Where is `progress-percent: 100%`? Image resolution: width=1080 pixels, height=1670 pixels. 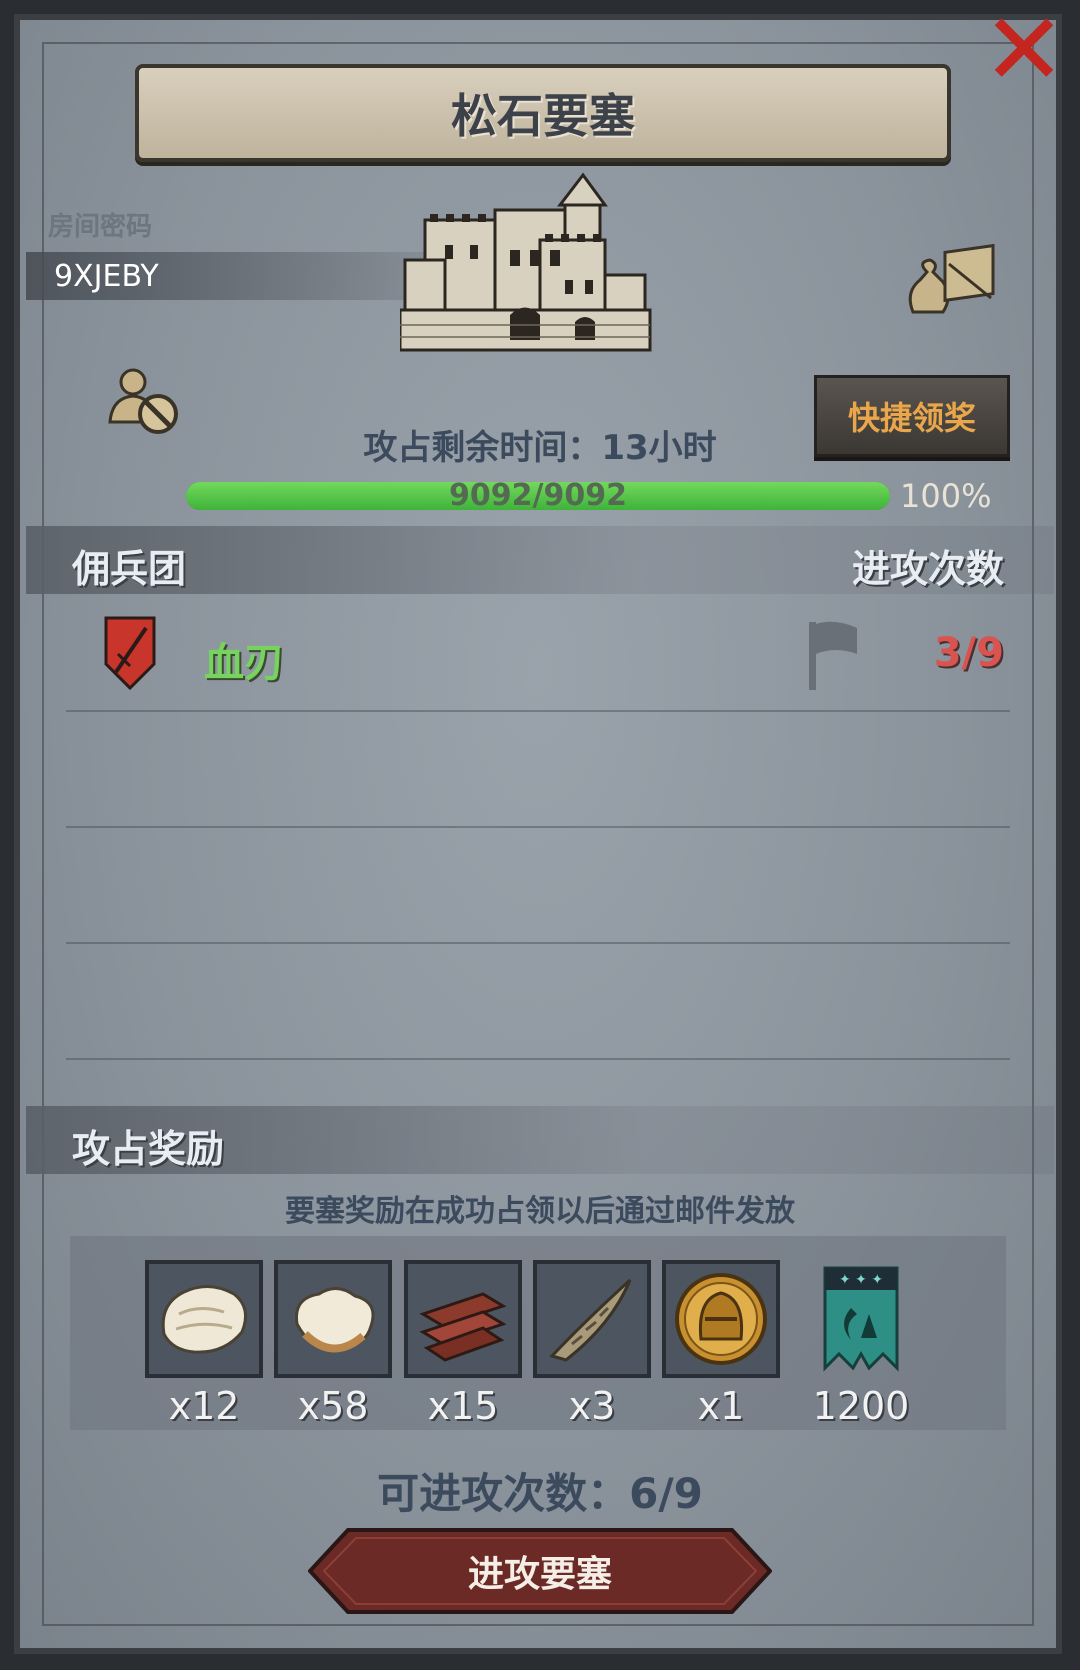 progress-percent: 100% is located at coordinates (946, 496).